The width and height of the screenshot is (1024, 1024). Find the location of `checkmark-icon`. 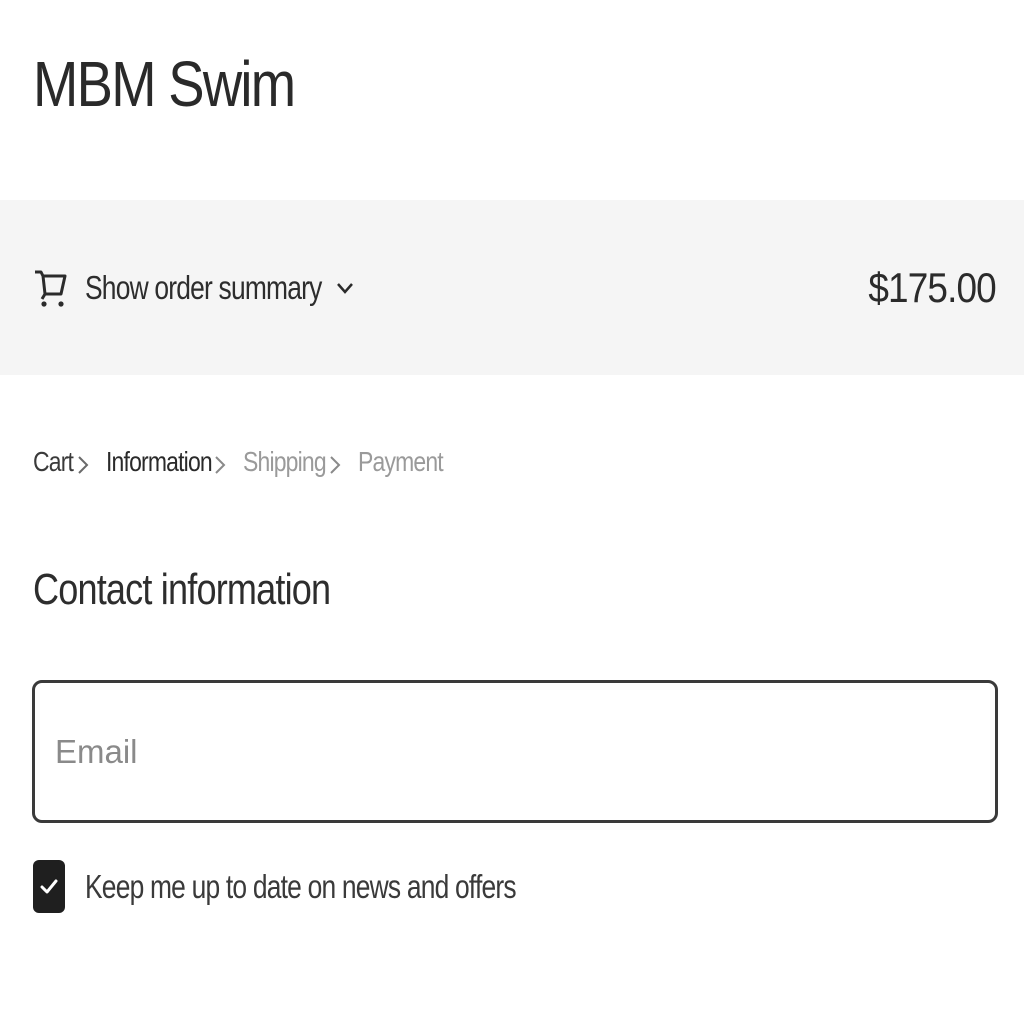

checkmark-icon is located at coordinates (49, 886).